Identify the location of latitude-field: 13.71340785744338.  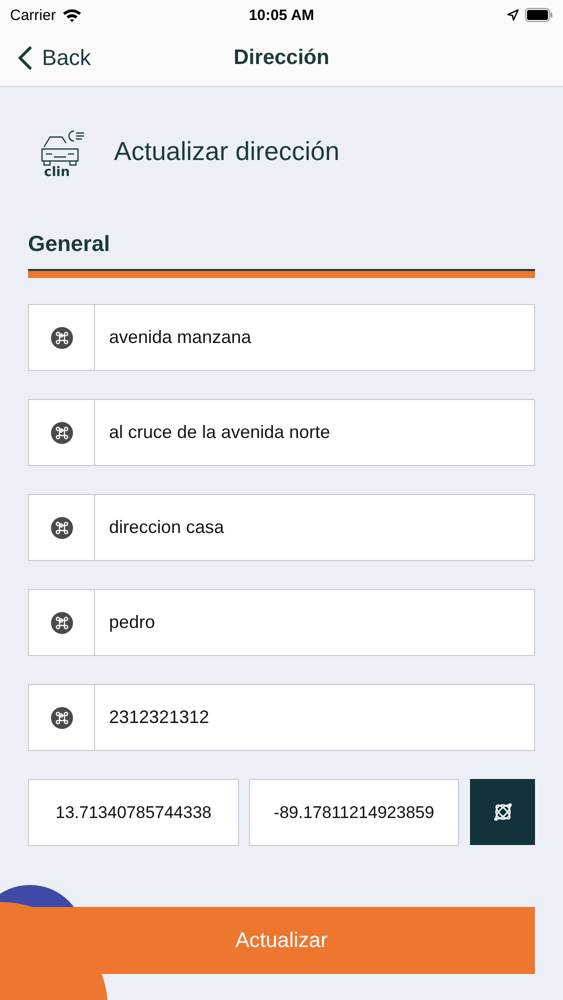
(133, 812).